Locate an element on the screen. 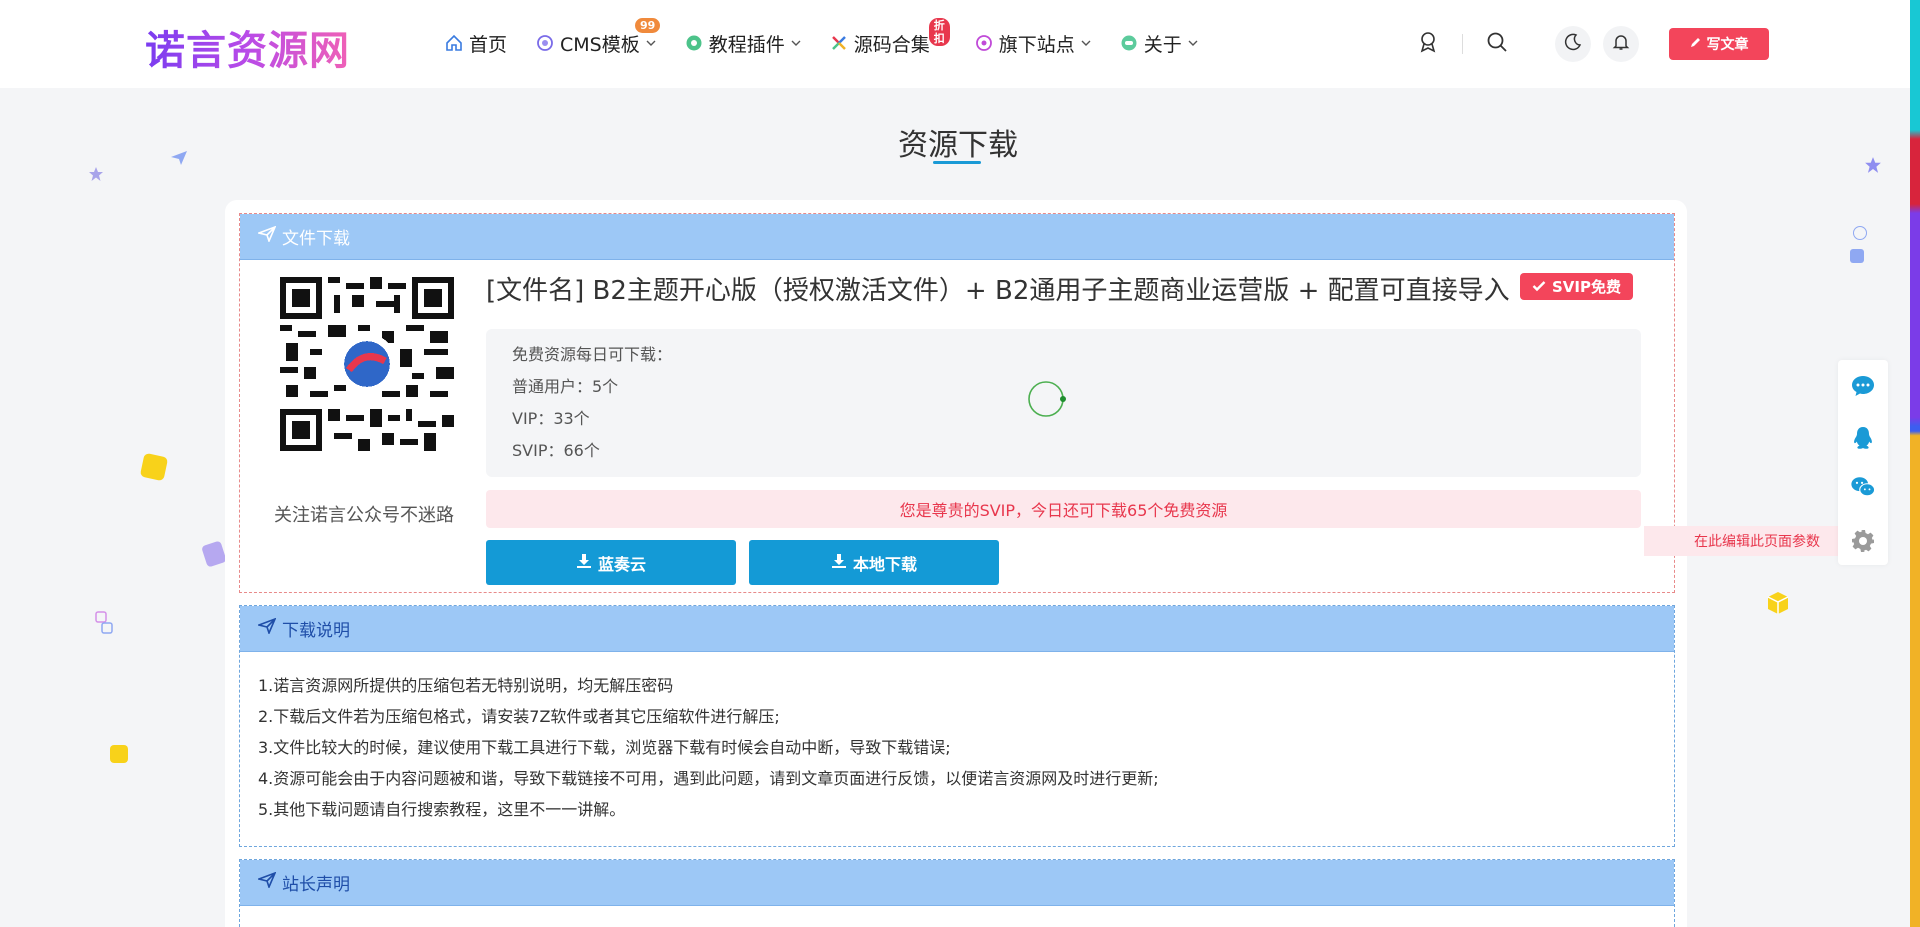 The image size is (1920, 927). nav-item-cms: CMS模板 99 is located at coordinates (598, 37).